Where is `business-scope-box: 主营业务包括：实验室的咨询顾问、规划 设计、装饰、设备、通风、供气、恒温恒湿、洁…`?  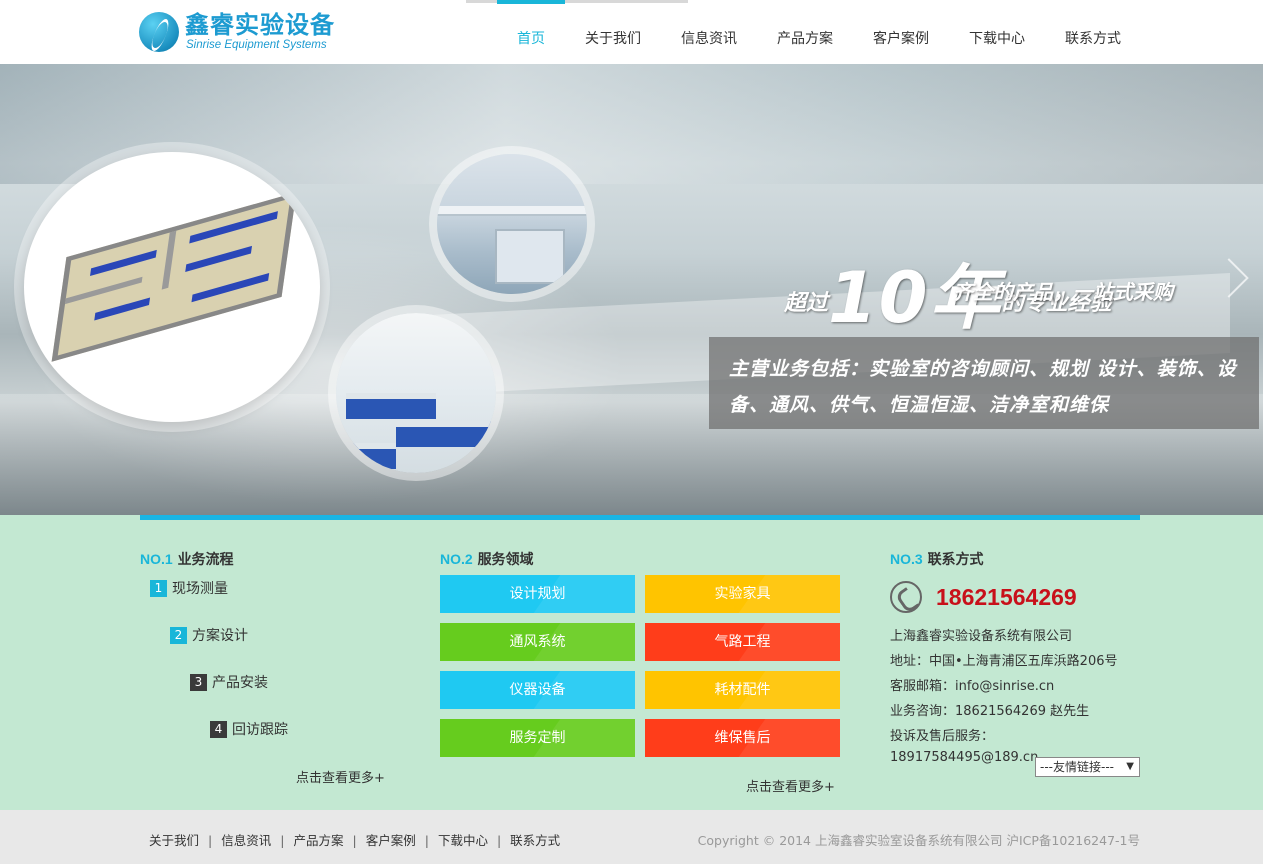
business-scope-box: 主营业务包括：实验室的咨询顾问、规划 设计、装饰、设备、通风、供气、恒温恒湿、洁… is located at coordinates (984, 383).